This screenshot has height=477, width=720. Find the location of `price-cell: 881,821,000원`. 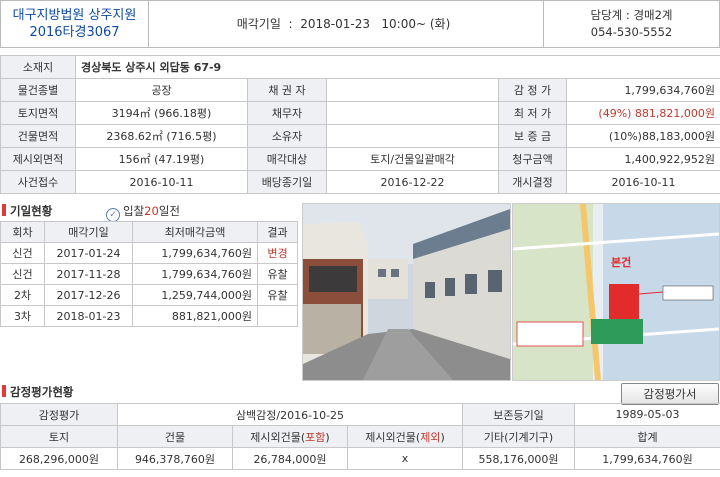

price-cell: 881,821,000원 is located at coordinates (195, 316).